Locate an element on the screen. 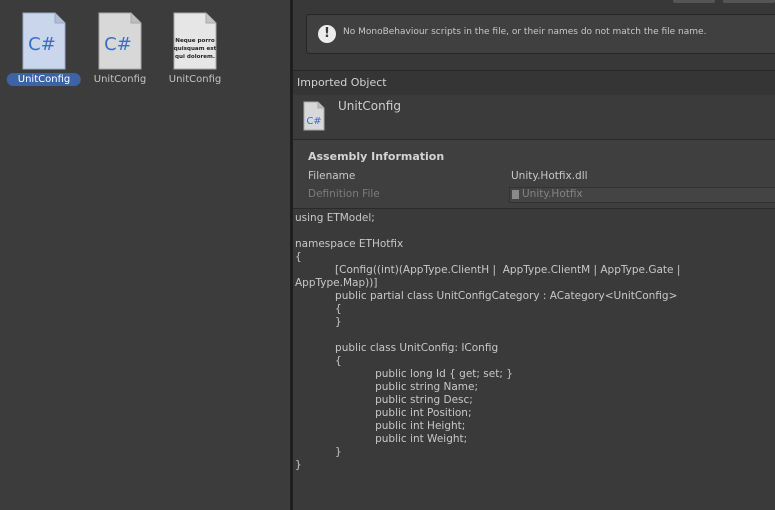 Image resolution: width=775 pixels, height=510 pixels. code-line: public string Desc; is located at coordinates (384, 400).